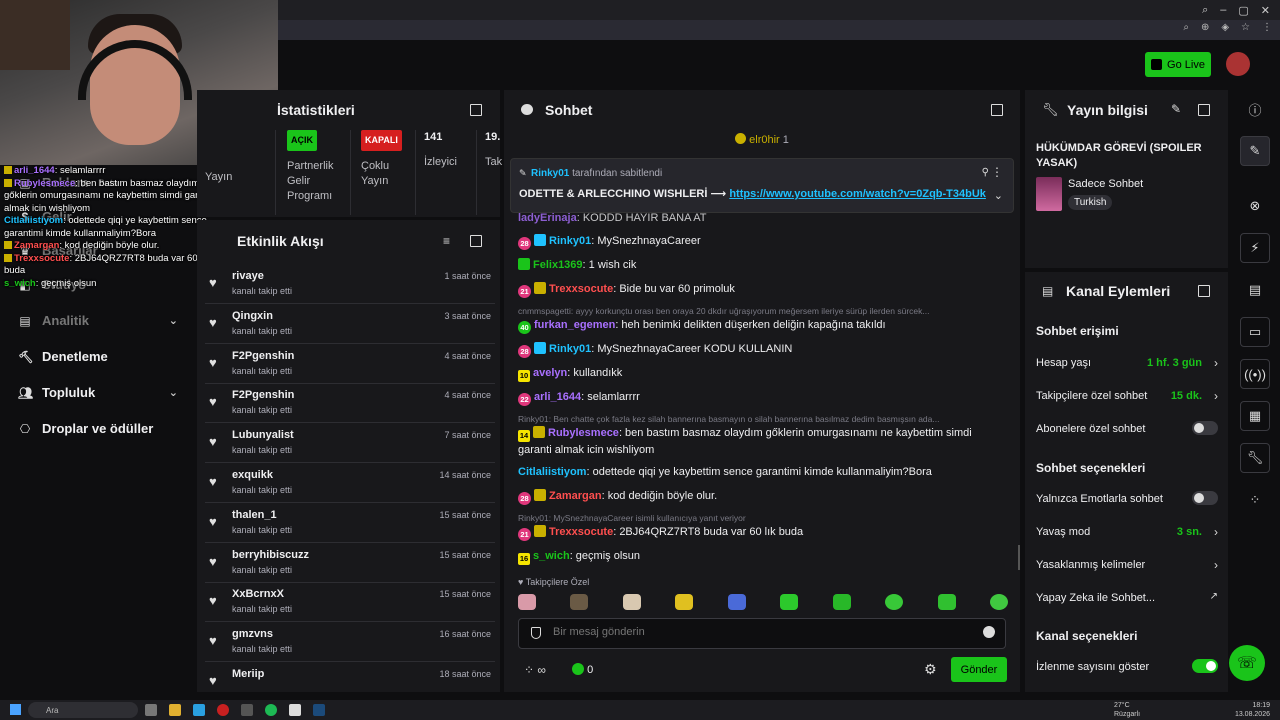 Image resolution: width=1280 pixels, height=720 pixels. What do you see at coordinates (1186, 27) in the screenshot?
I see `zoom-icon: ⌕` at bounding box center [1186, 27].